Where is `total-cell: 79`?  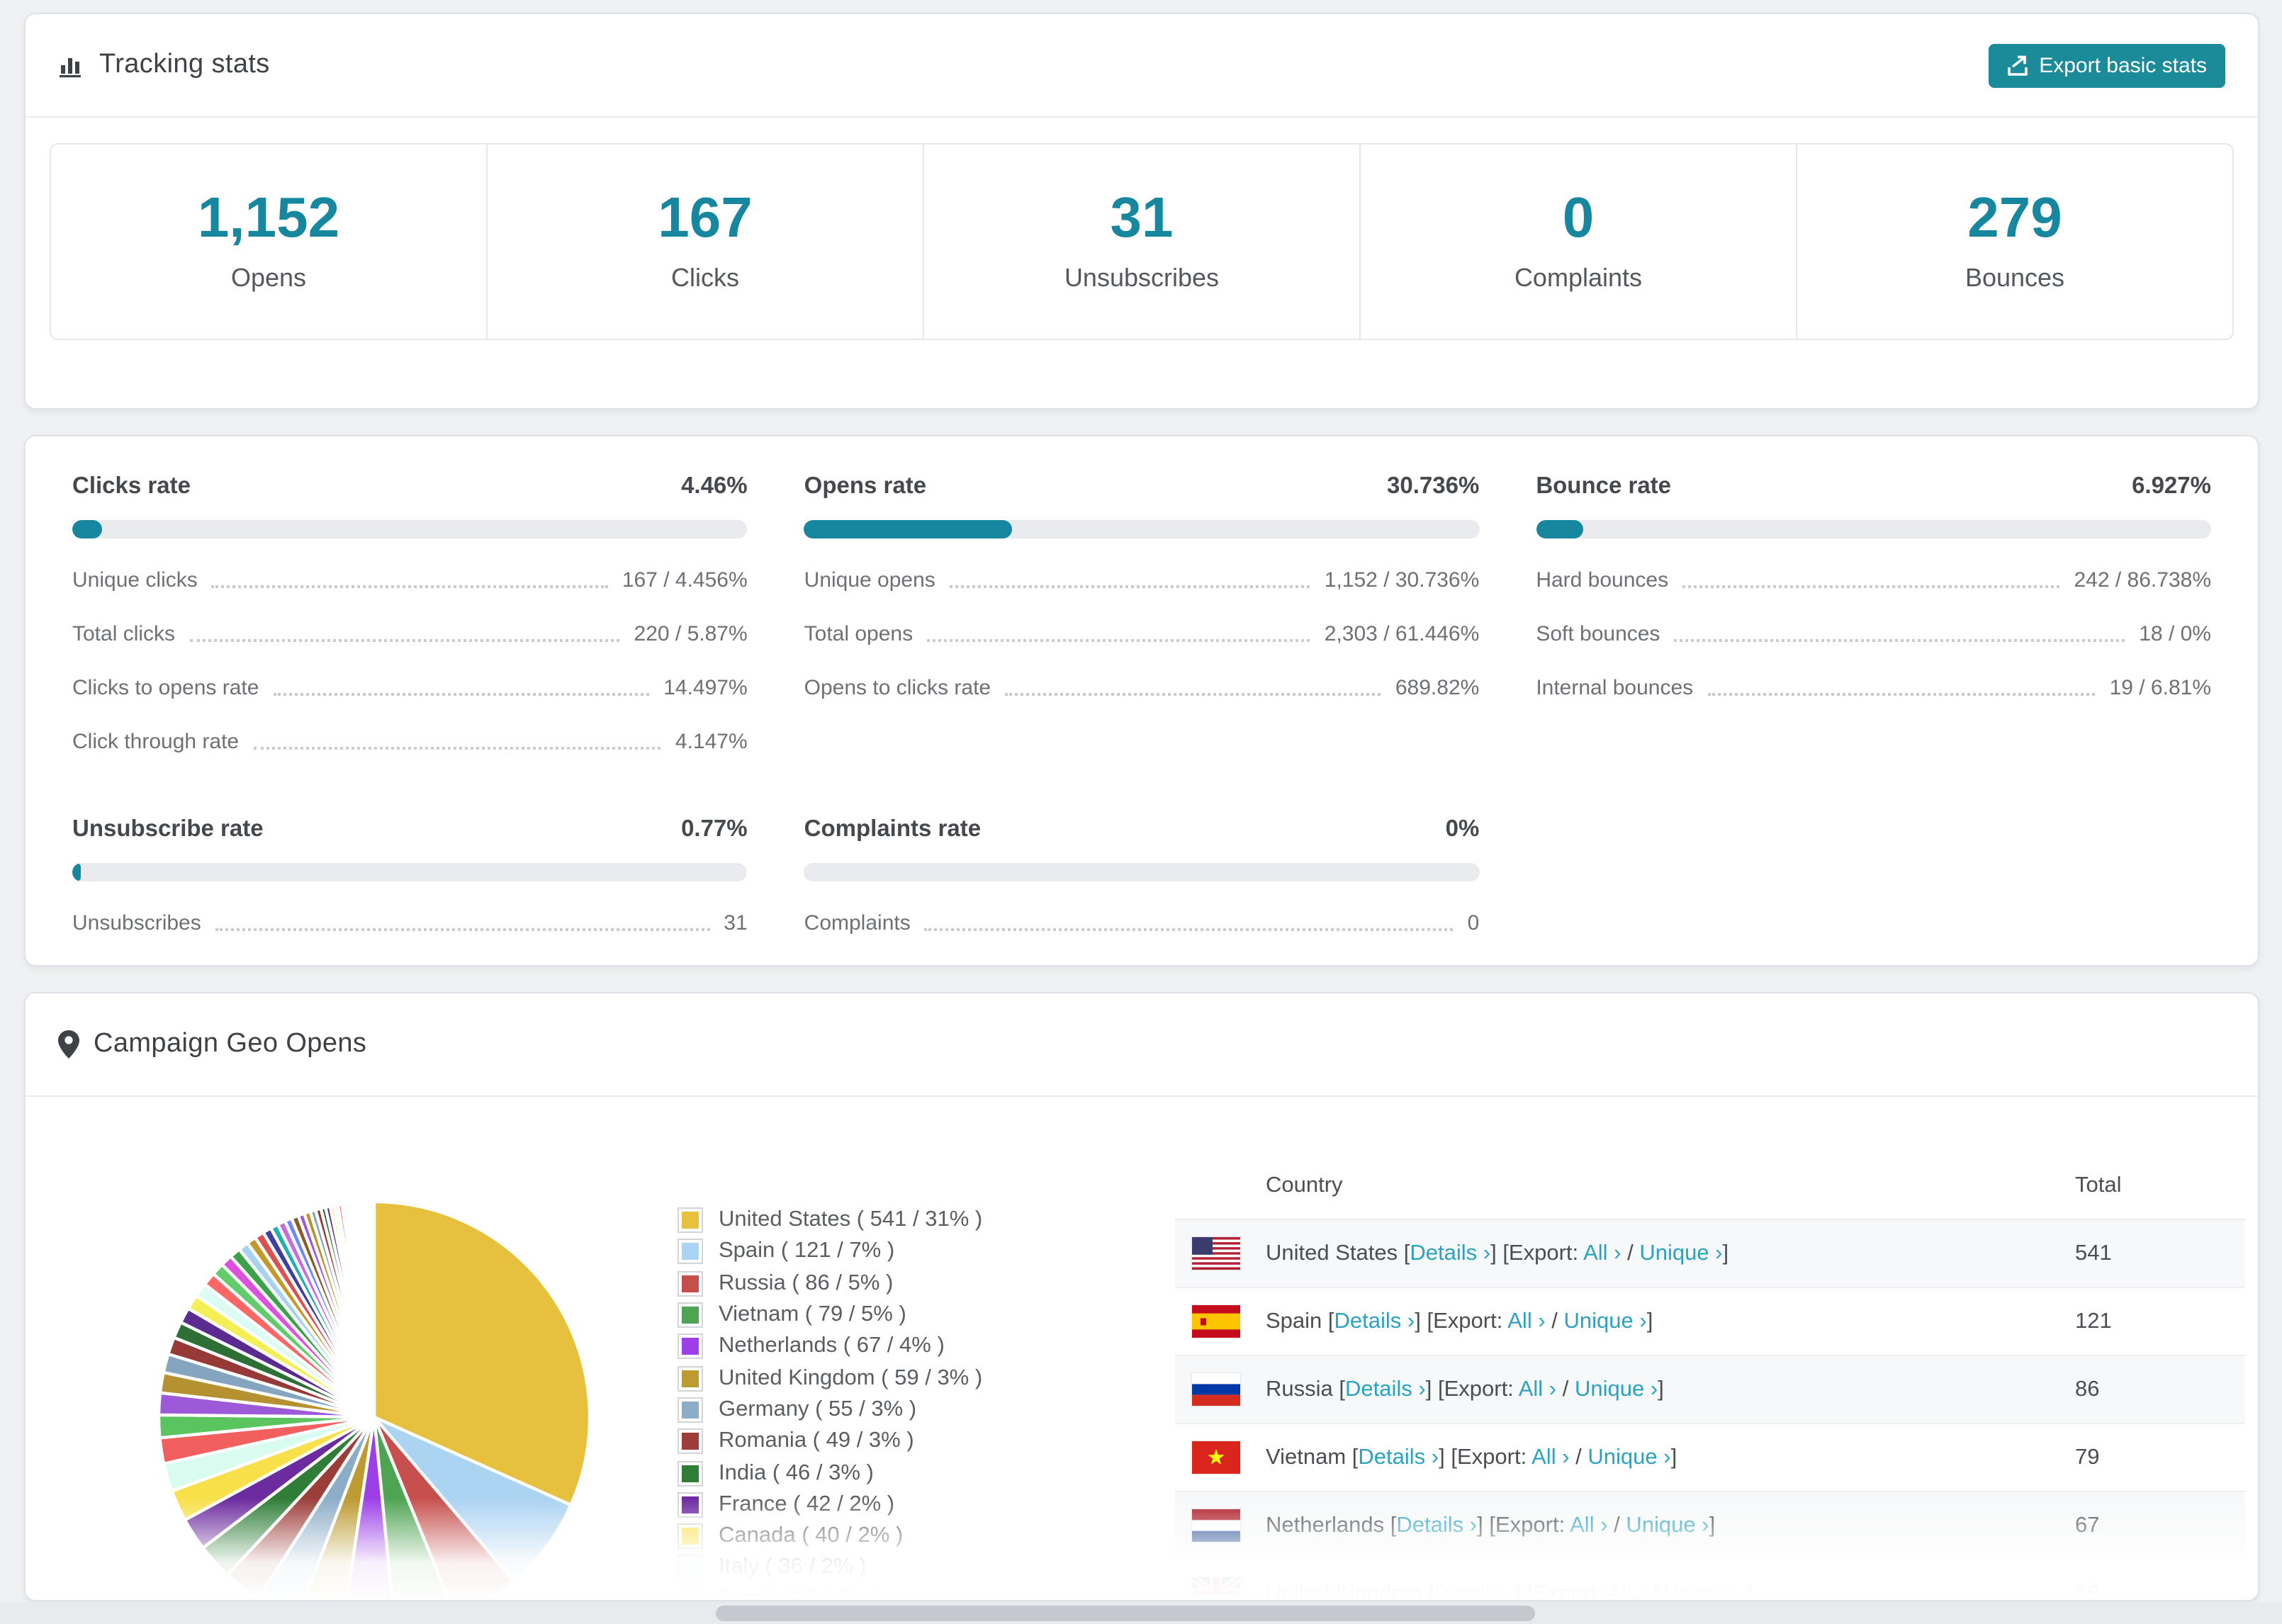 total-cell: 79 is located at coordinates (2087, 1457).